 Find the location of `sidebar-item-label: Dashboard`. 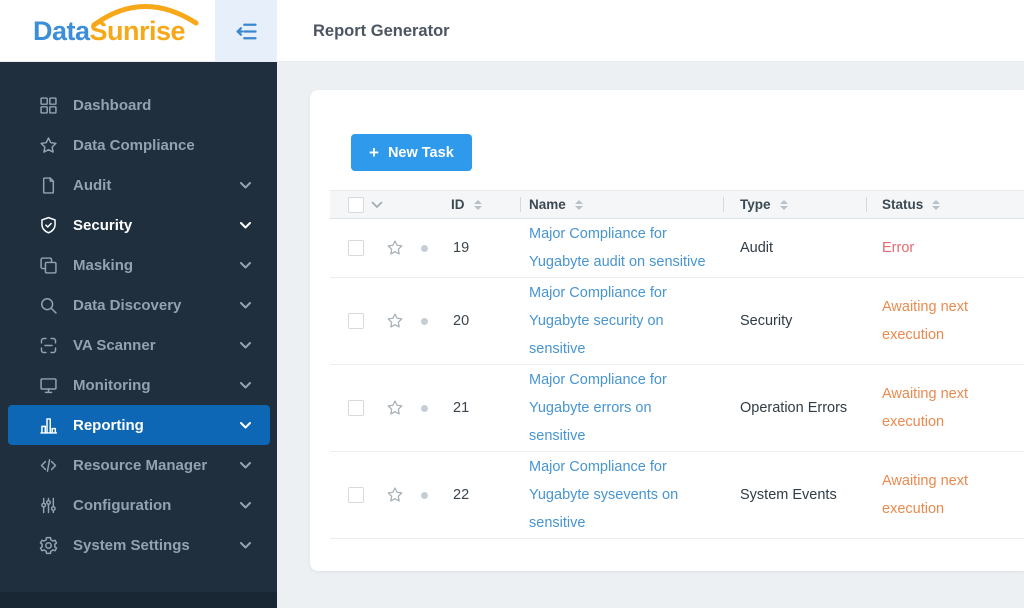

sidebar-item-label: Dashboard is located at coordinates (112, 105).